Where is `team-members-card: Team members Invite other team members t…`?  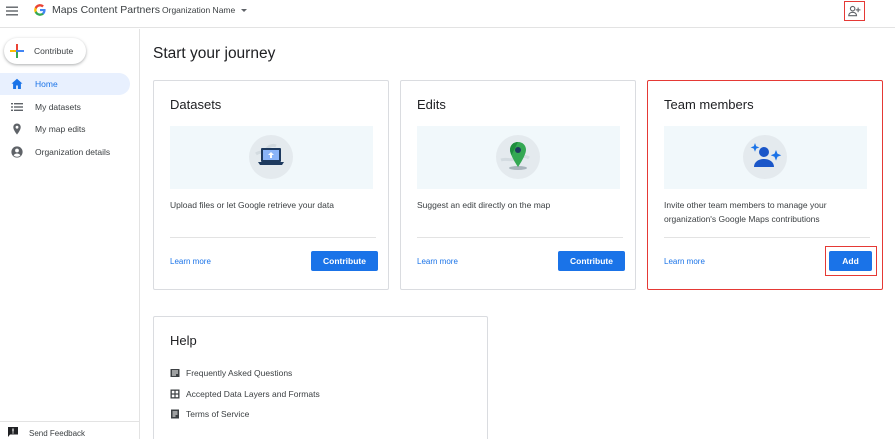 team-members-card: Team members Invite other team members t… is located at coordinates (765, 185).